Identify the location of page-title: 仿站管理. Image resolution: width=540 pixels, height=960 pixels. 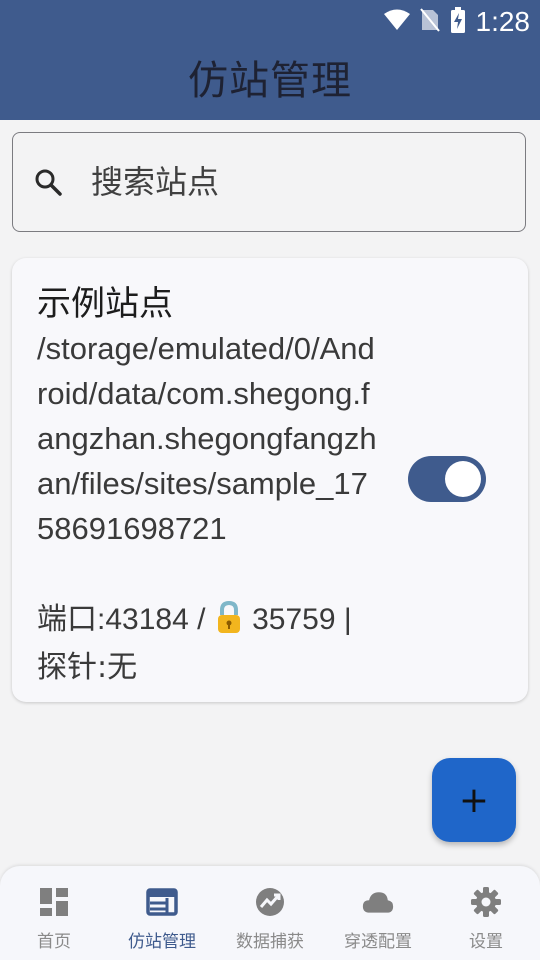
(270, 81).